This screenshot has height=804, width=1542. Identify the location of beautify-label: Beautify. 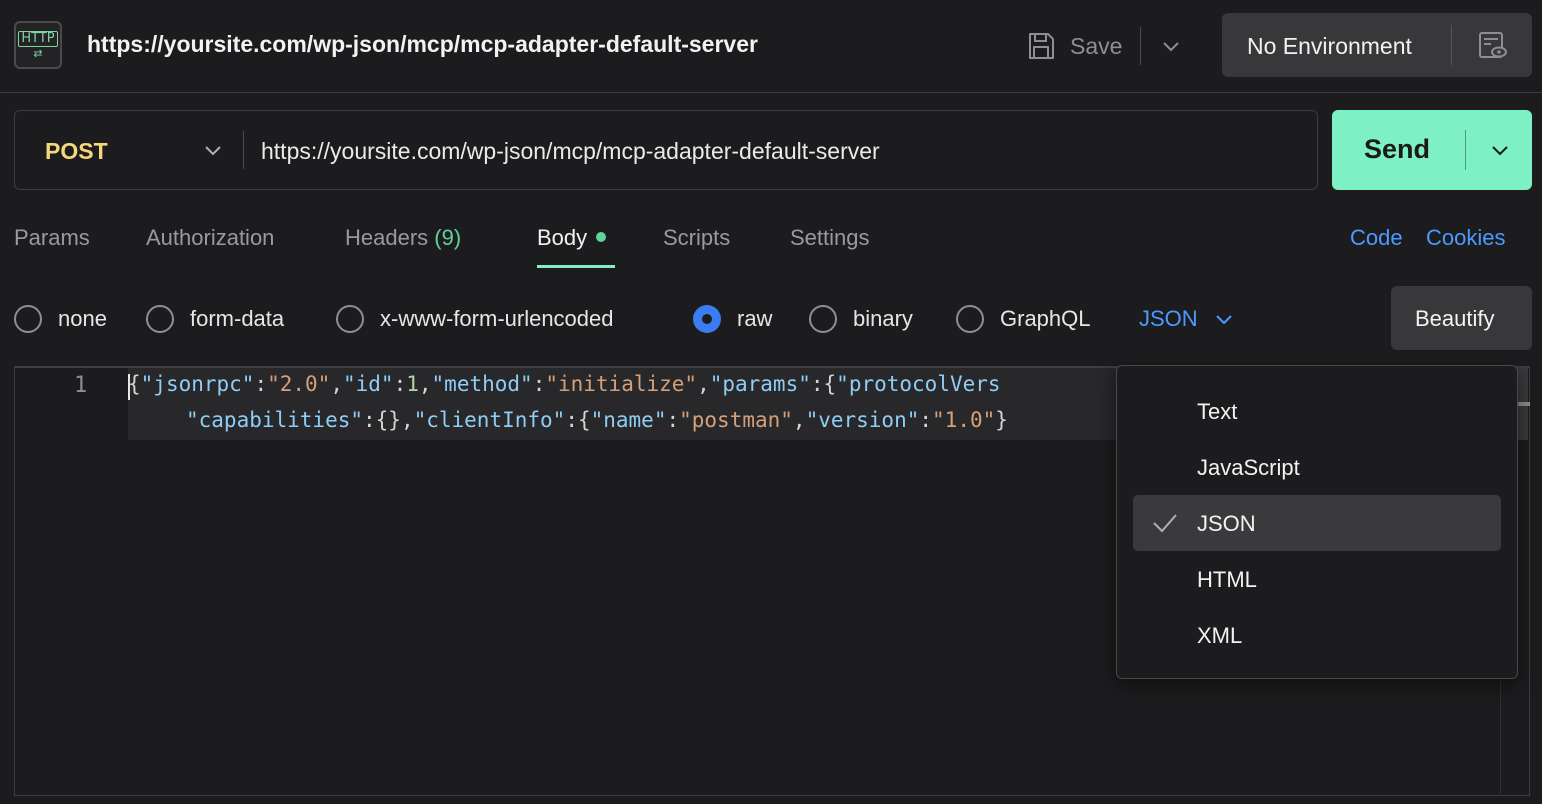
(1455, 318).